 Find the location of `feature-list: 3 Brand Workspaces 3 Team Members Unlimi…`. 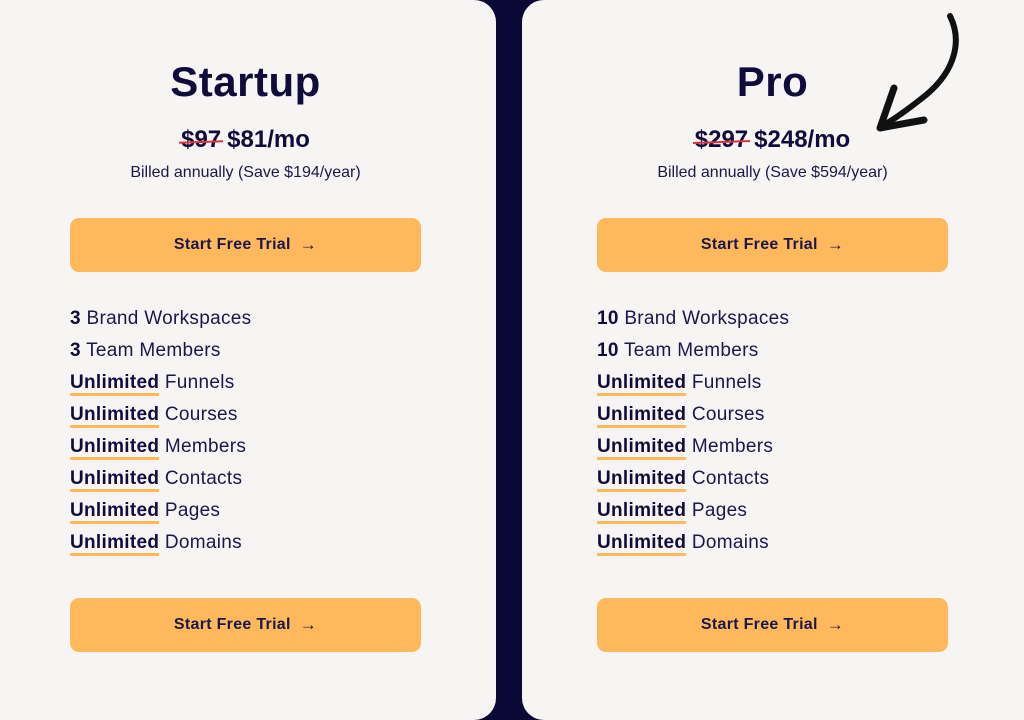

feature-list: 3 Brand Workspaces 3 Team Members Unlimi… is located at coordinates (160, 436).